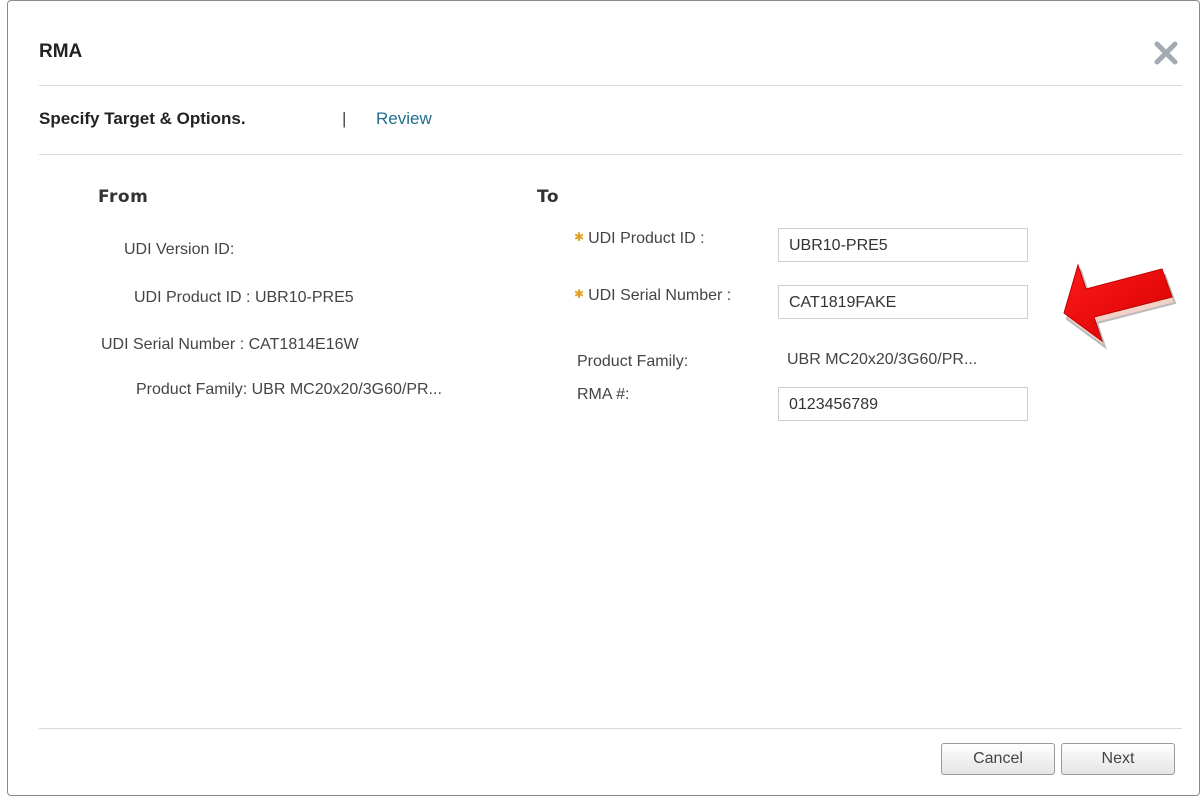 The image size is (1203, 798). I want to click on from-udi-serial-value: CAT1814E16W, so click(303, 344).